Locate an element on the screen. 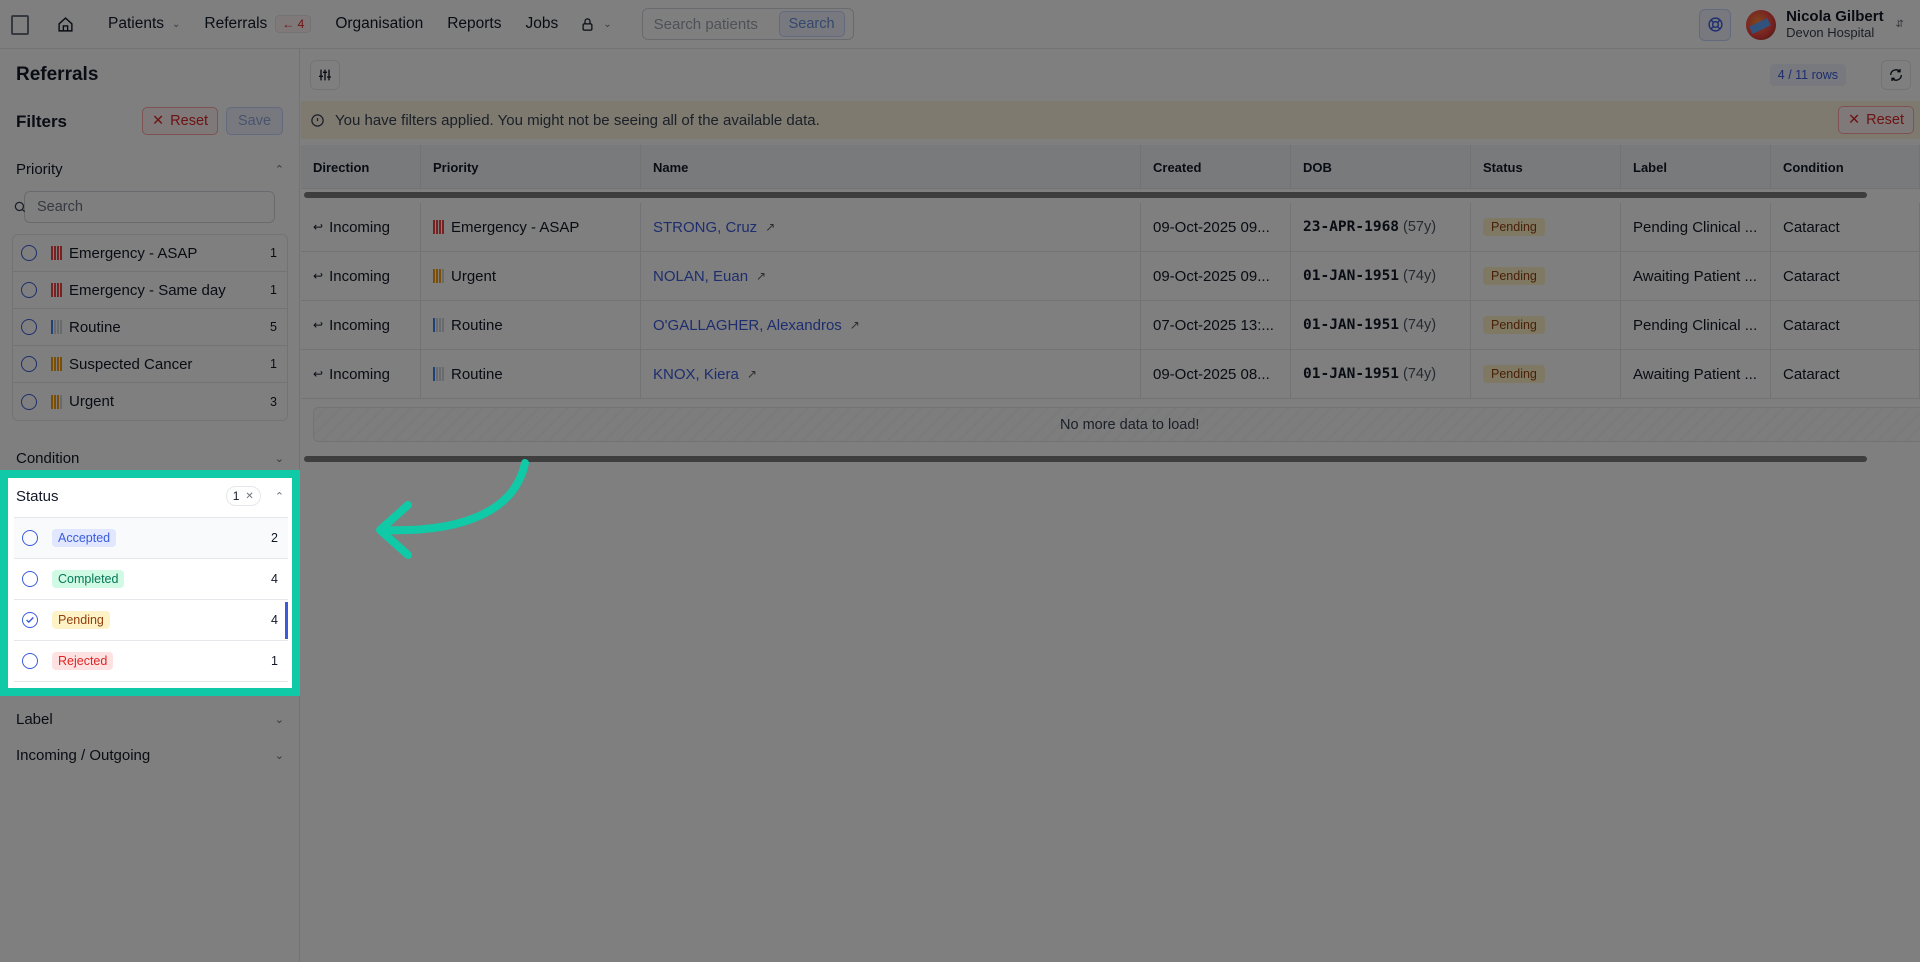 This screenshot has width=1920, height=962. priority-option: Emergency - Same day 1 is located at coordinates (150, 290).